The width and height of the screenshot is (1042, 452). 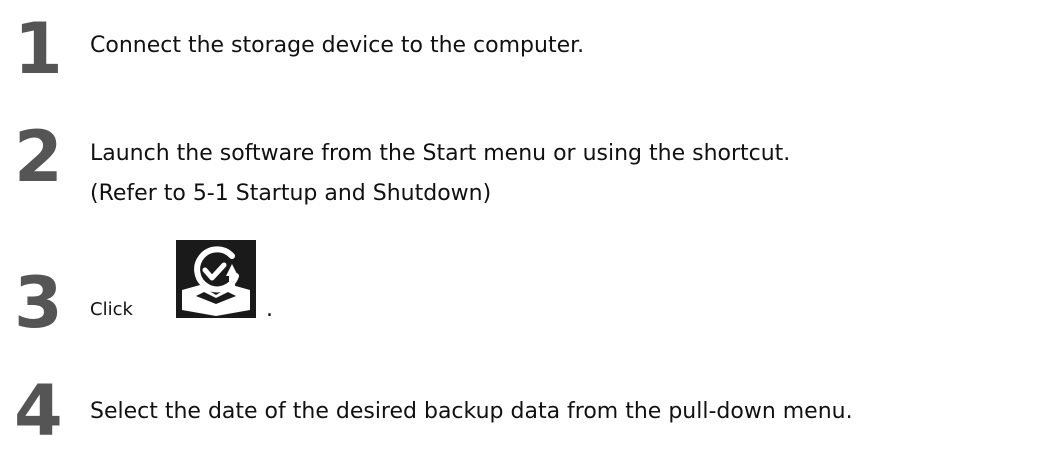 I want to click on step-4-number: 4, so click(x=38, y=411).